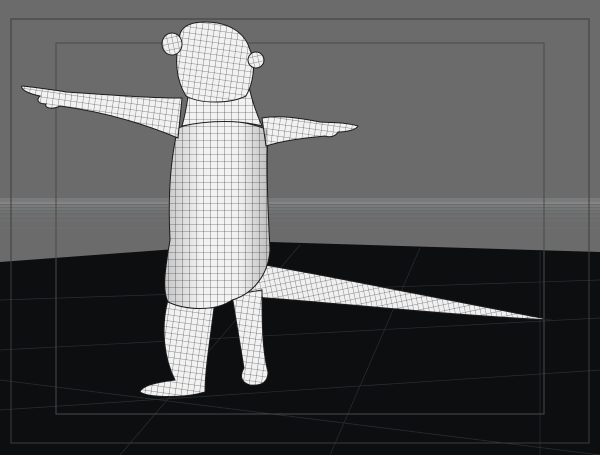 Image resolution: width=600 pixels, height=455 pixels. I want to click on mesh-left-ear, so click(172, 44).